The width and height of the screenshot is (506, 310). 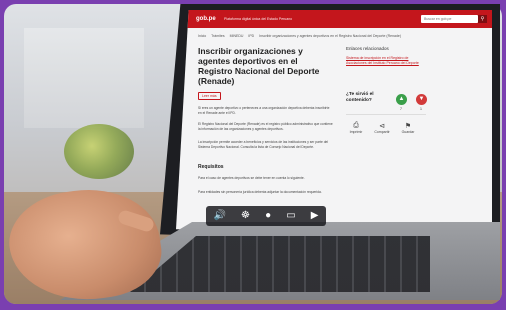 What do you see at coordinates (382, 132) in the screenshot?
I see `share-label: Compartir` at bounding box center [382, 132].